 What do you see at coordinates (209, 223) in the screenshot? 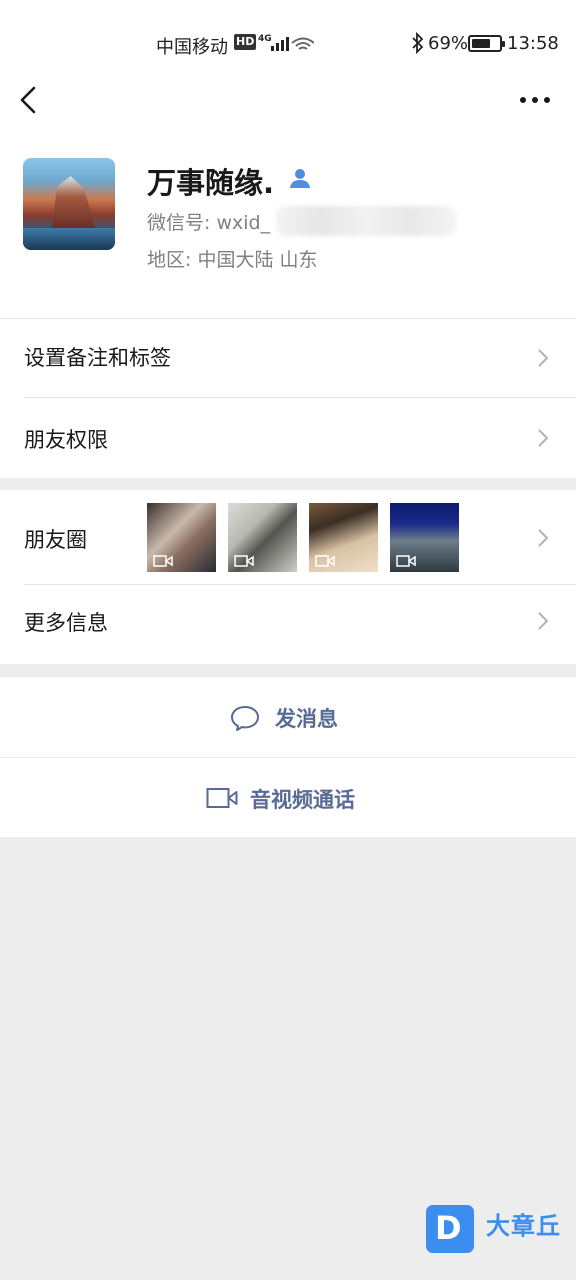
I see `wechat-id: 微信号: wxid_` at bounding box center [209, 223].